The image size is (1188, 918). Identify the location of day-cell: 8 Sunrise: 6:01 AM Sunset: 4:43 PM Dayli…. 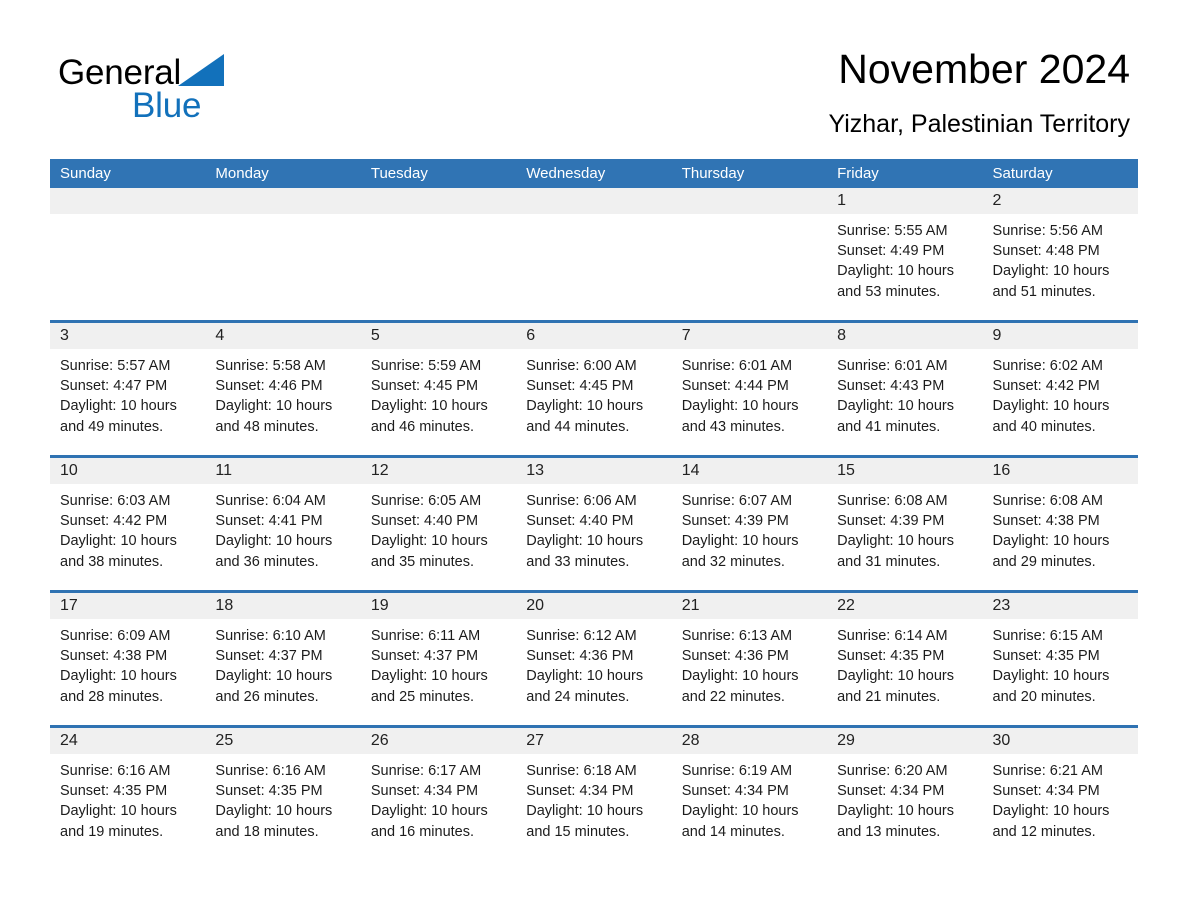
(905, 389).